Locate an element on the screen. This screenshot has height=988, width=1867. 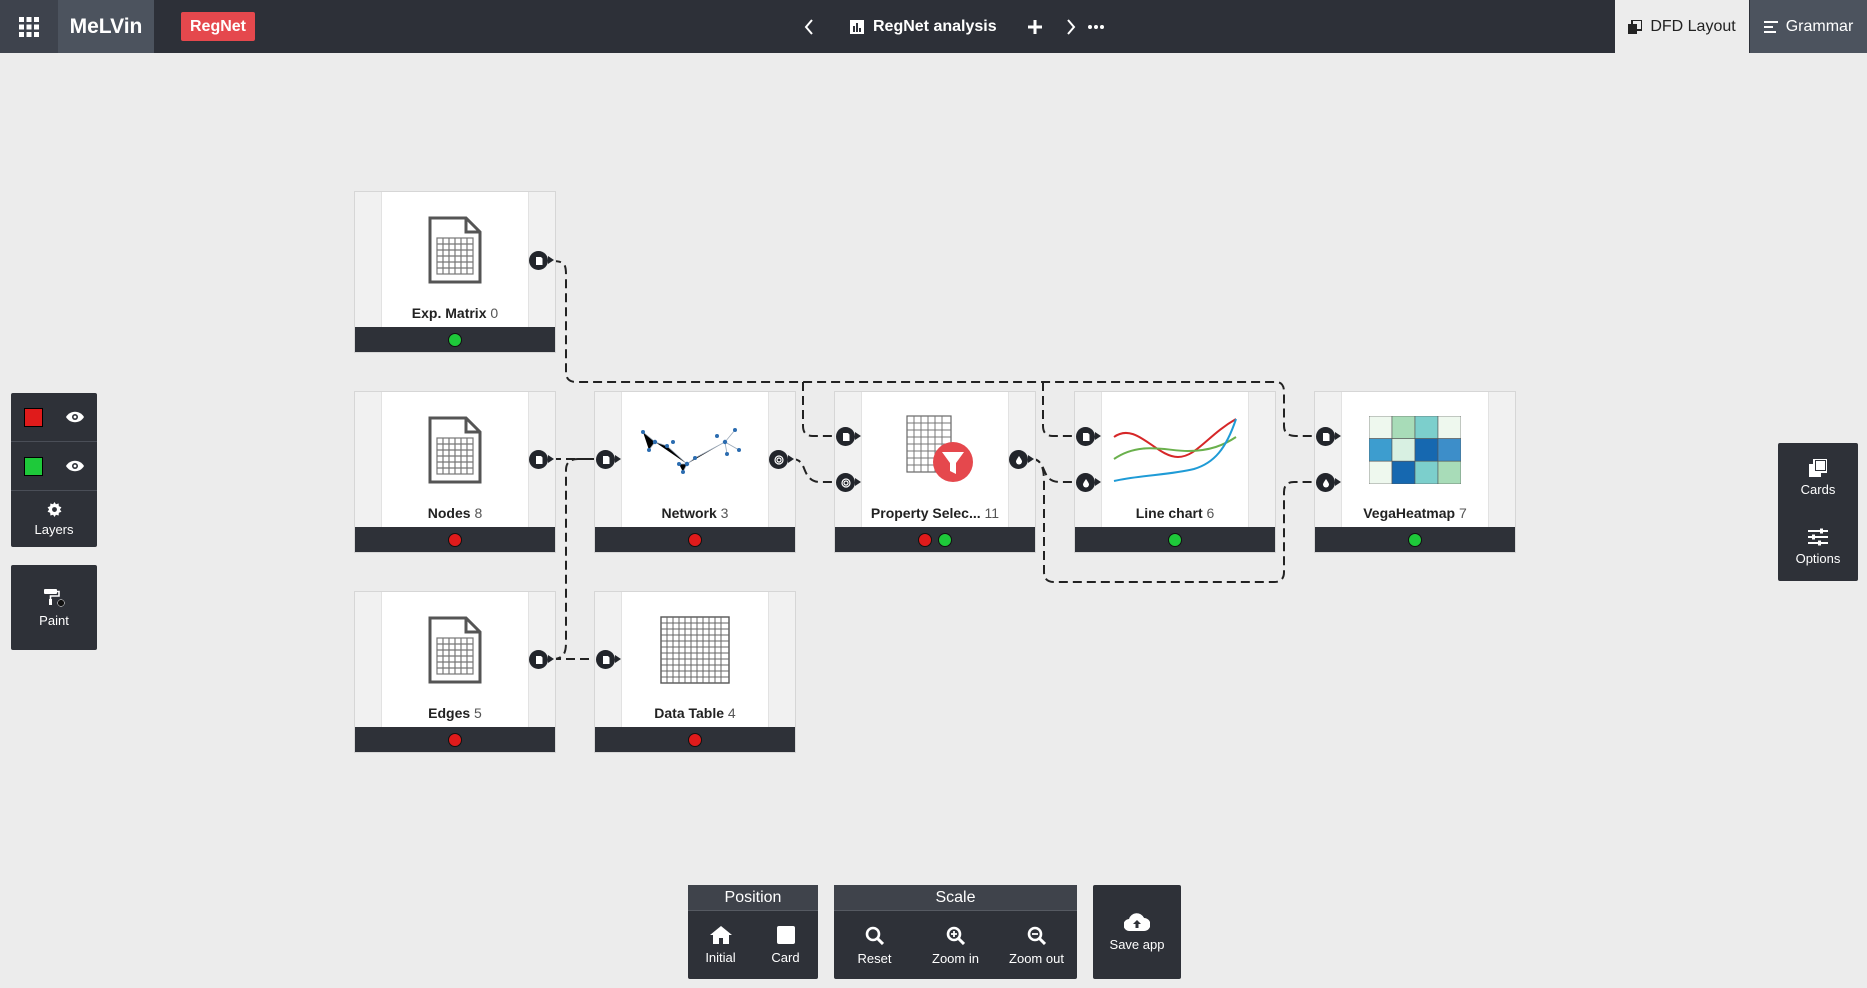
add-analysis-button is located at coordinates (1035, 26).